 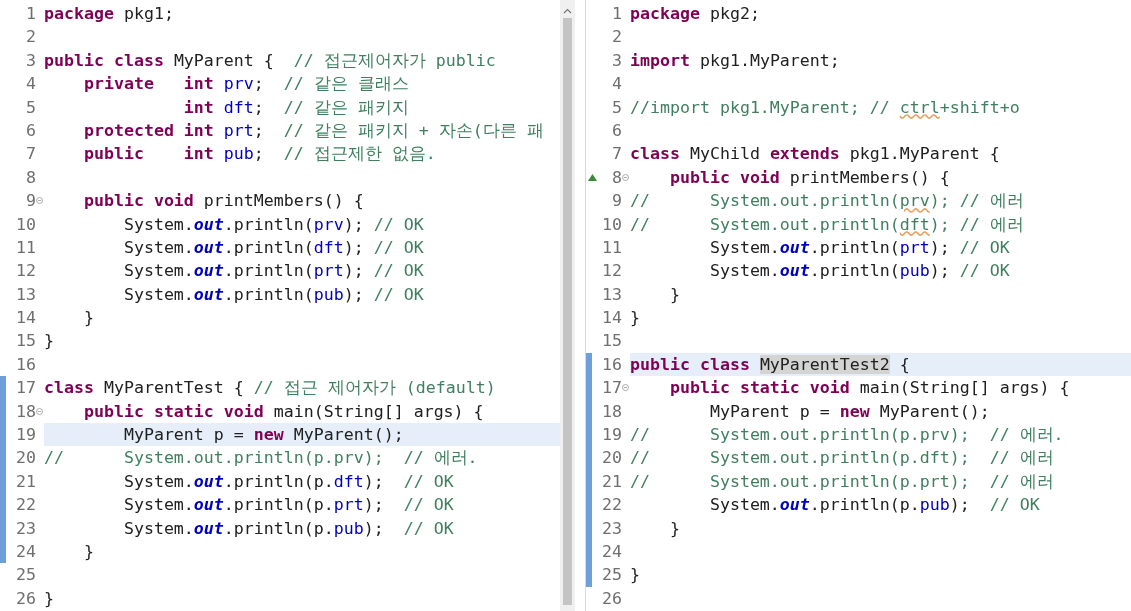 I want to click on code-line: private int prv; // 같은 클래스, so click(x=246, y=84).